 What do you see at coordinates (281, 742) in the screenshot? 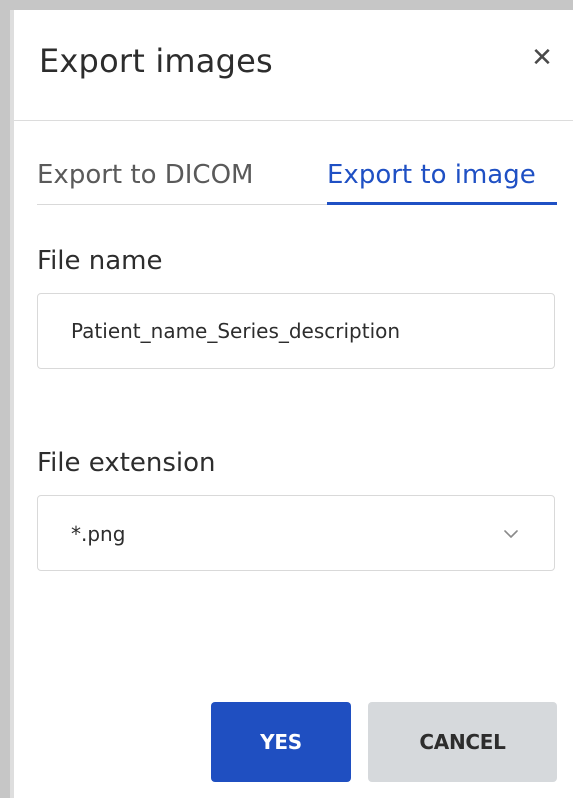
I see `yes-button: YES` at bounding box center [281, 742].